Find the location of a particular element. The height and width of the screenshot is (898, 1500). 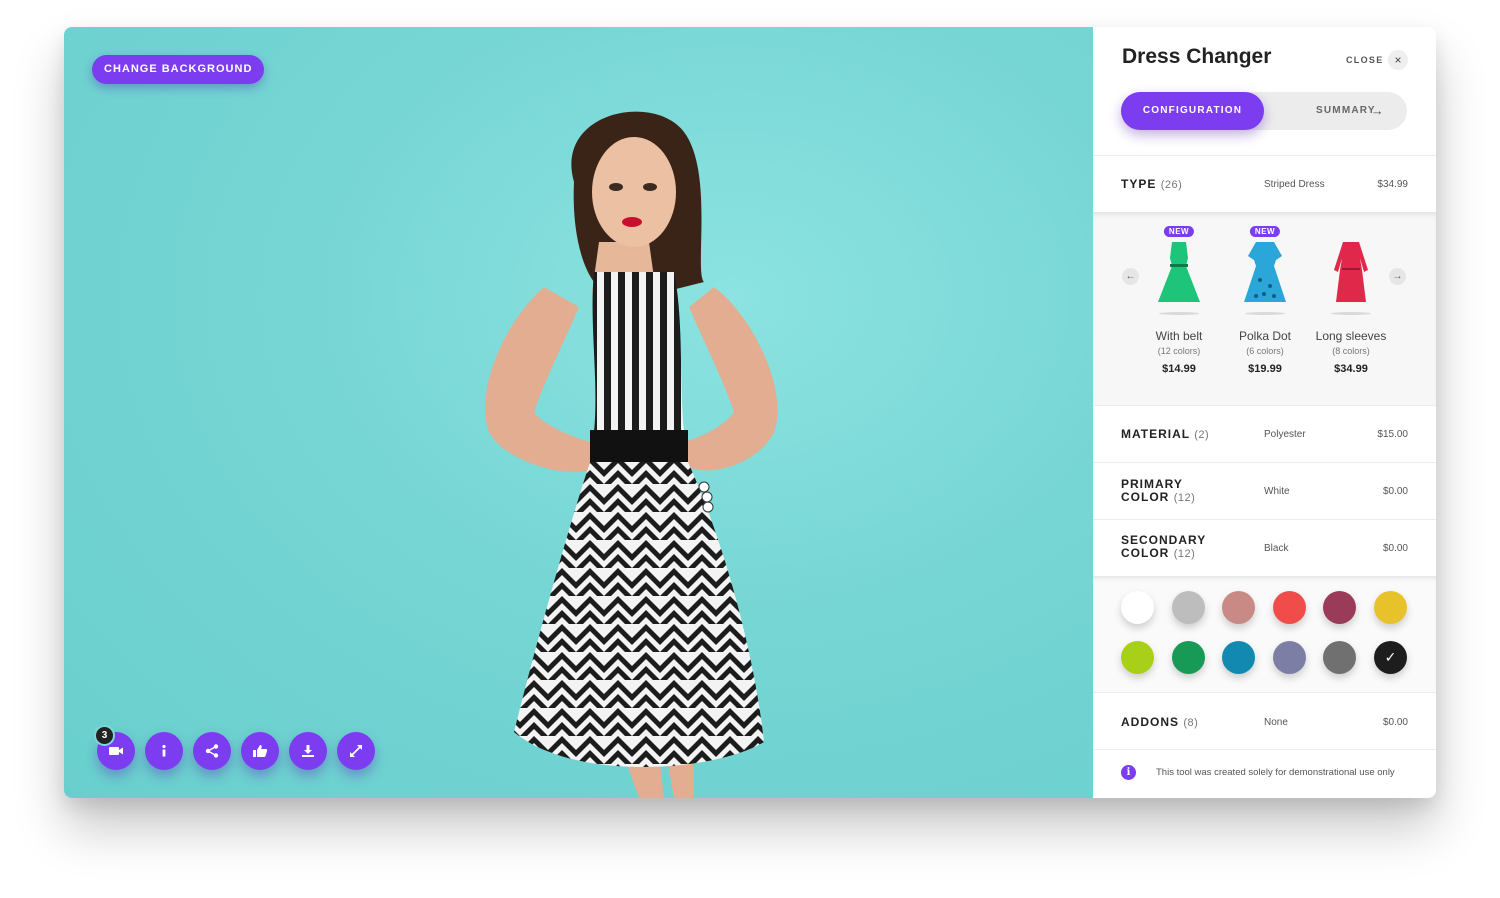

primary-color-row: PRIMARY COLOR (12) White $0.00 is located at coordinates (1264, 491).